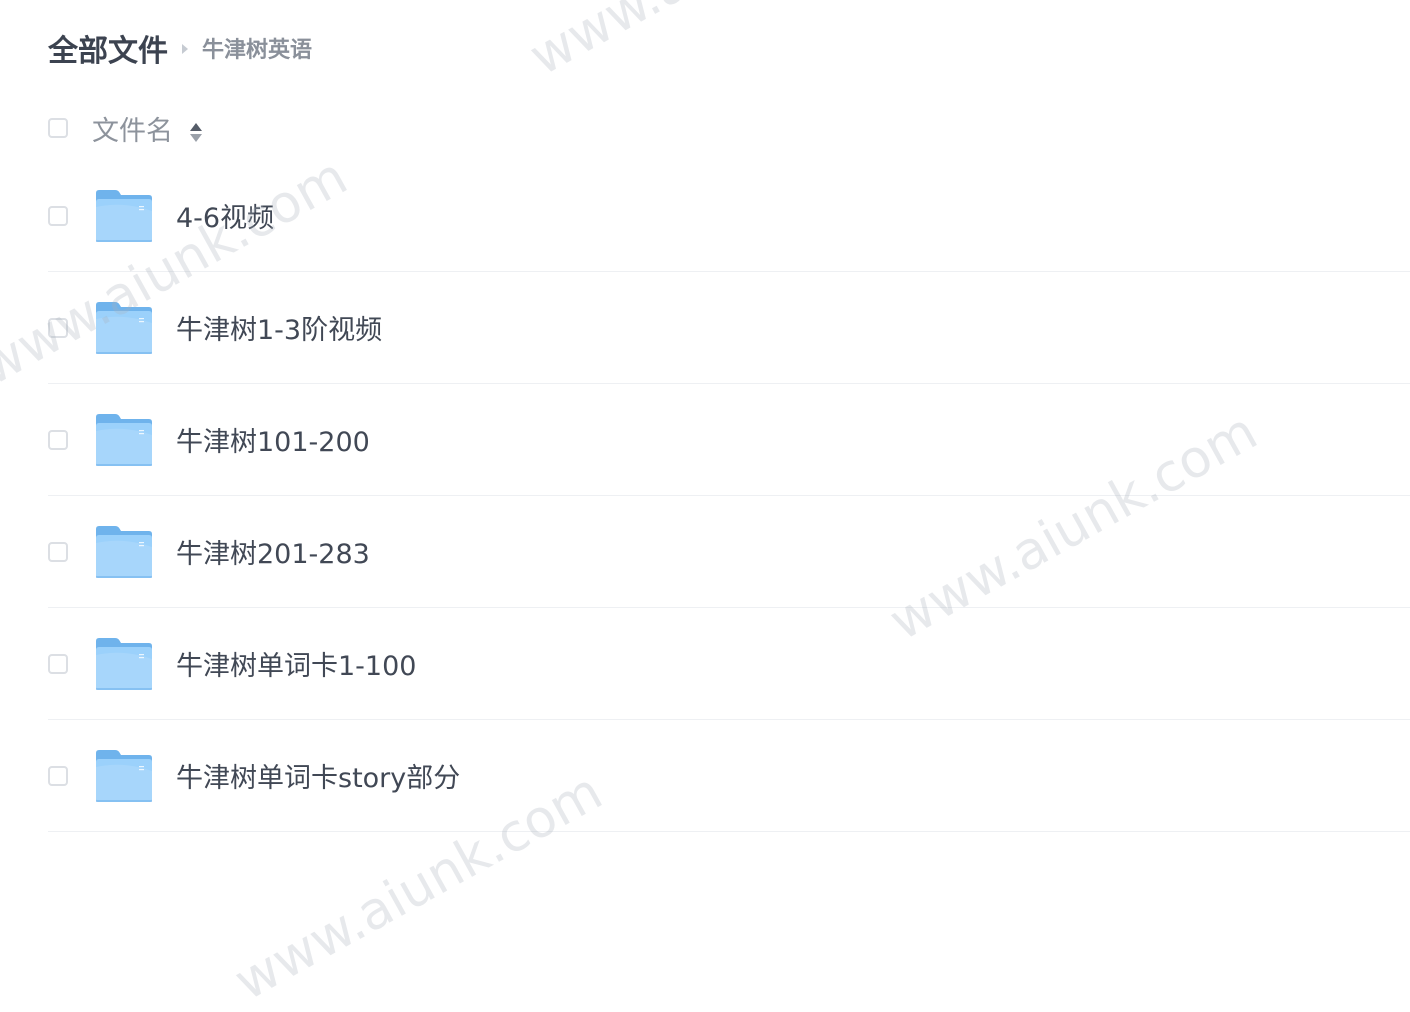  What do you see at coordinates (195, 132) in the screenshot?
I see `sort-icon` at bounding box center [195, 132].